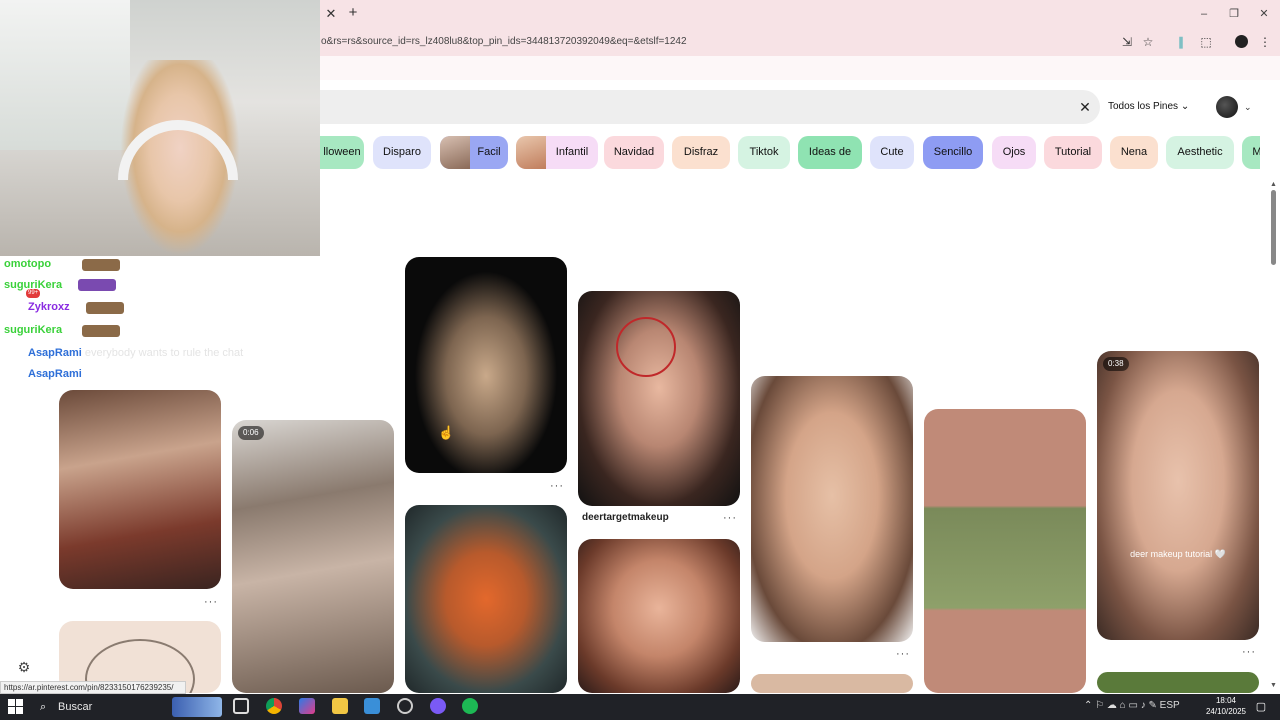 This screenshot has width=1280, height=720. What do you see at coordinates (1181, 42) in the screenshot?
I see `extension-icon: ∥` at bounding box center [1181, 42].